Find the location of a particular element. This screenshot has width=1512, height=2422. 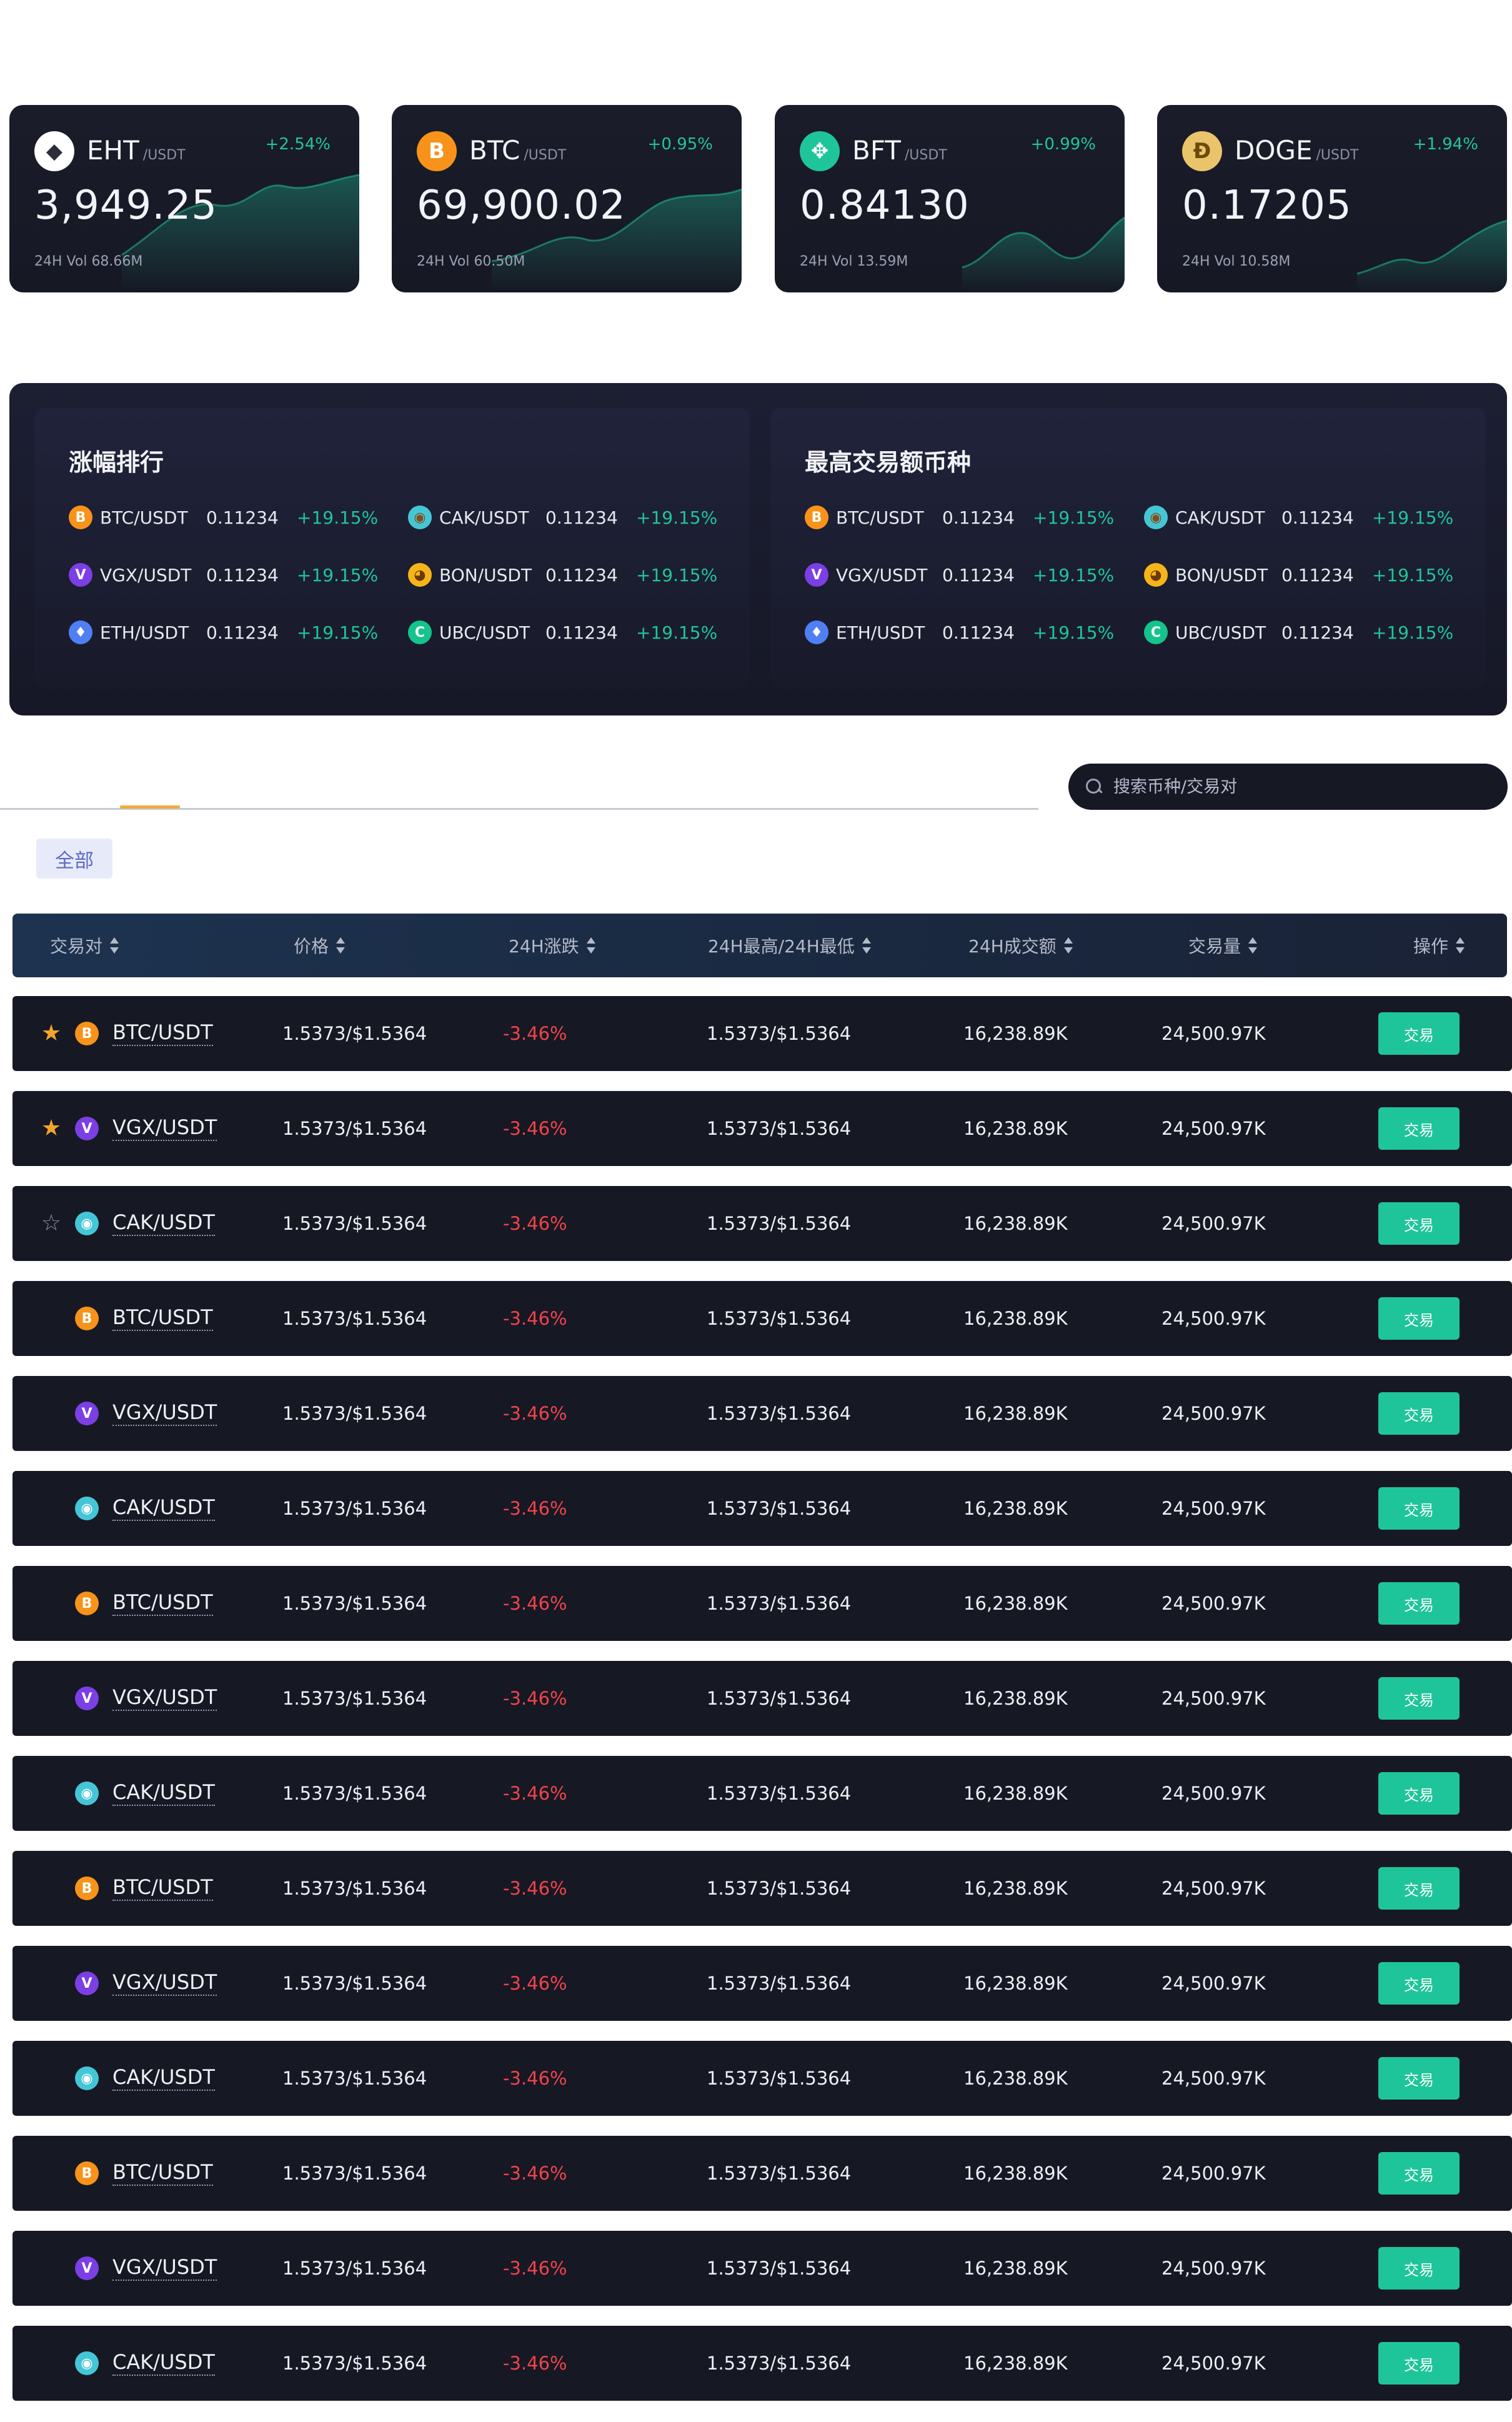

btc-coin-icon: B is located at coordinates (87, 1033).